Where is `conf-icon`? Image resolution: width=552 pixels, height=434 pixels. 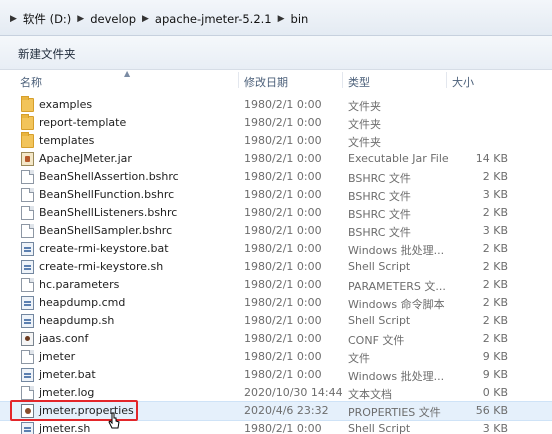 conf-icon is located at coordinates (27, 339).